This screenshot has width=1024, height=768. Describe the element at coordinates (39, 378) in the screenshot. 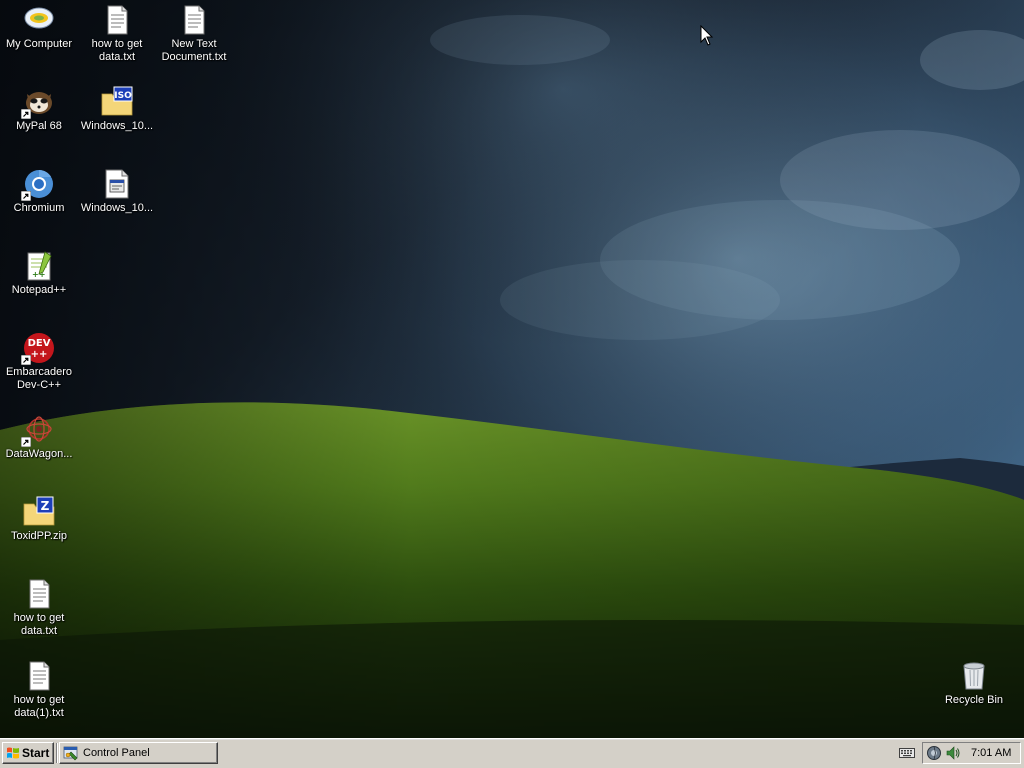

I see `desktop-icon-label: Embarcadero Dev-C++` at that location.